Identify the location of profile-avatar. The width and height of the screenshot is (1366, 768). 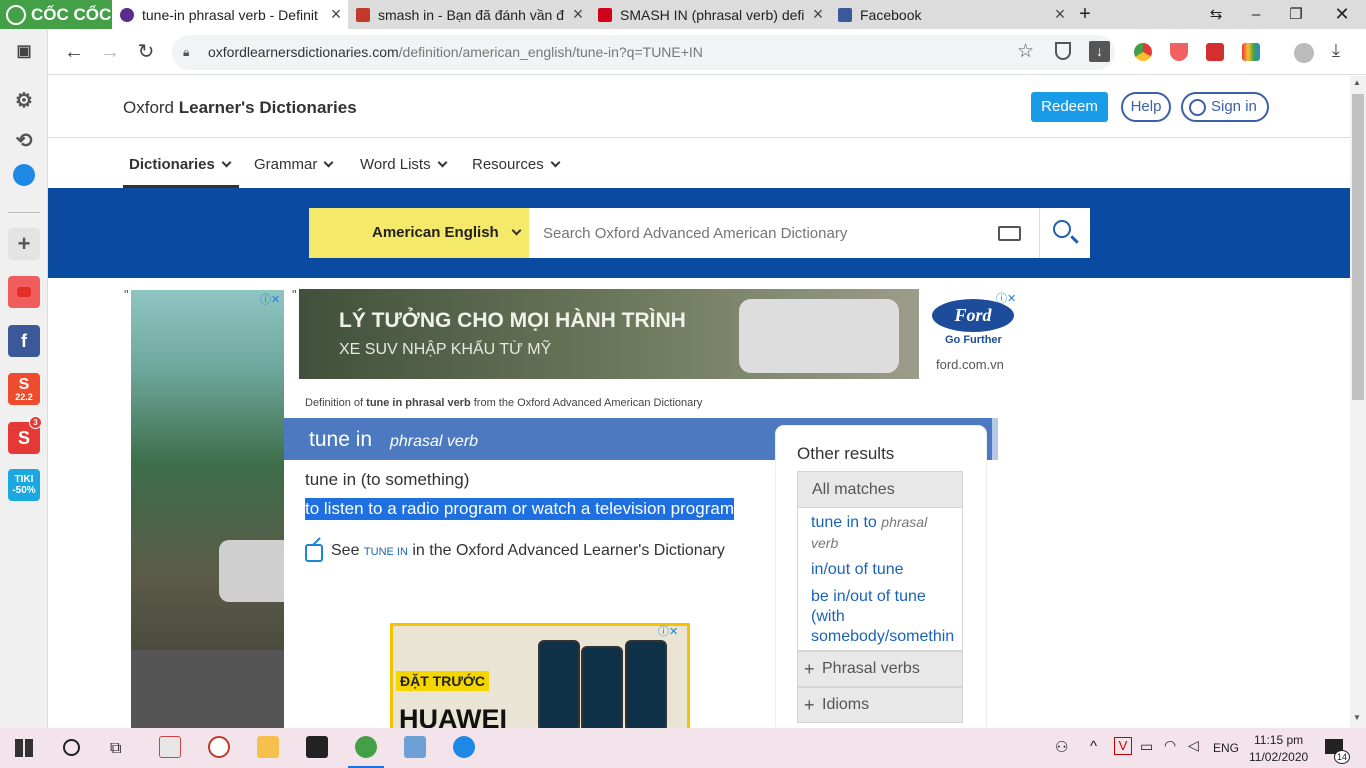
(1304, 53).